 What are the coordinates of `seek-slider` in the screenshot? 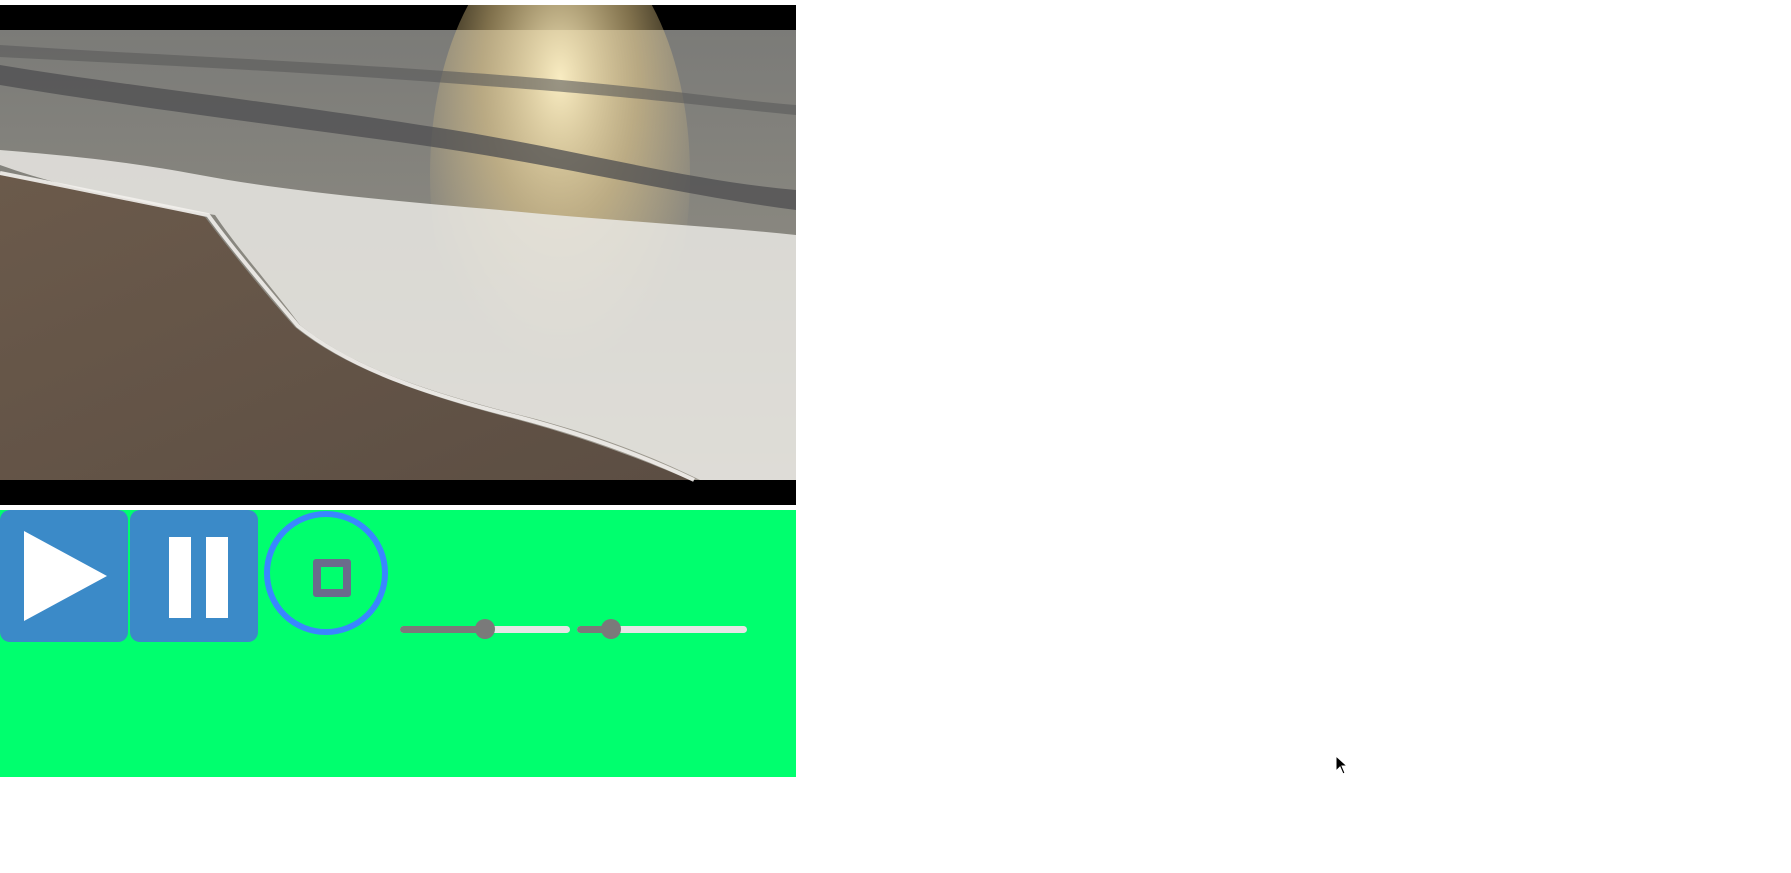 It's located at (485, 629).